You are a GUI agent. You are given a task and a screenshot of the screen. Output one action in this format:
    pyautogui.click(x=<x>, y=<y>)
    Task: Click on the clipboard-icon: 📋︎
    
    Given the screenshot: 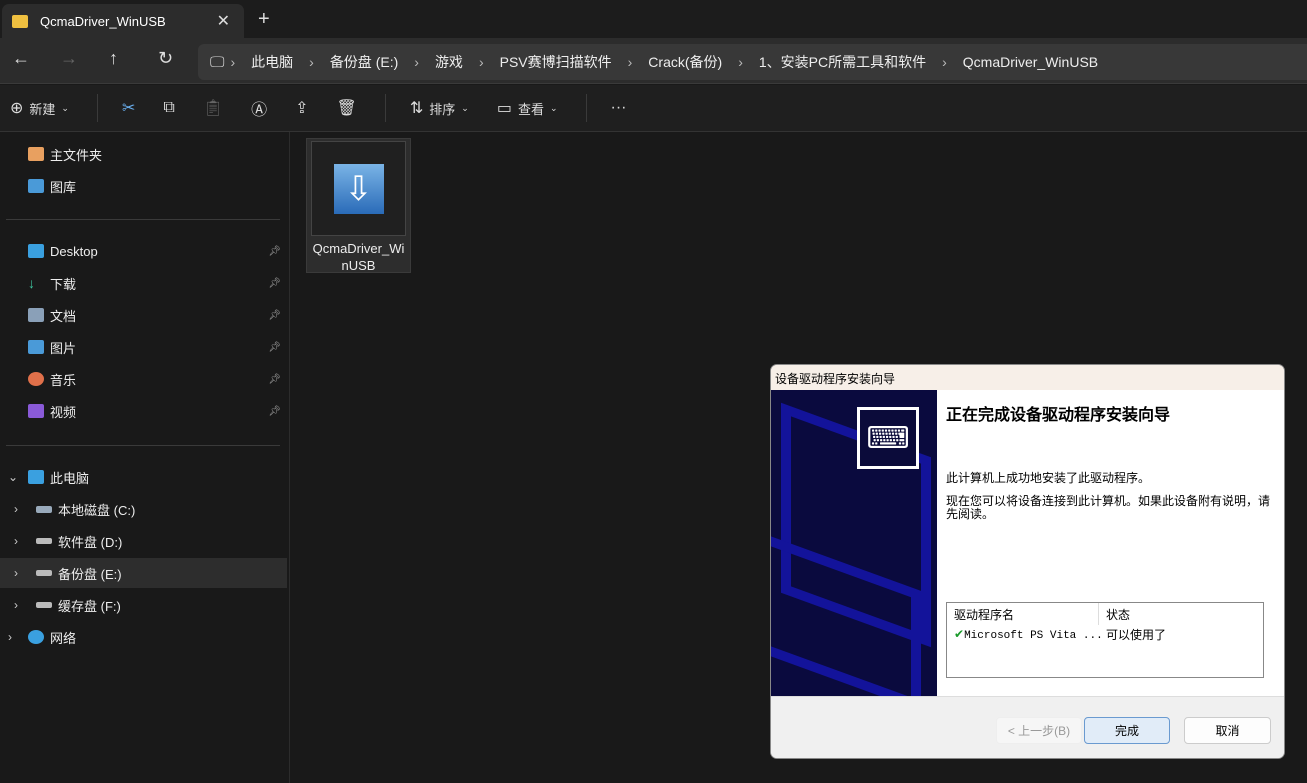 What is the action you would take?
    pyautogui.click(x=213, y=108)
    